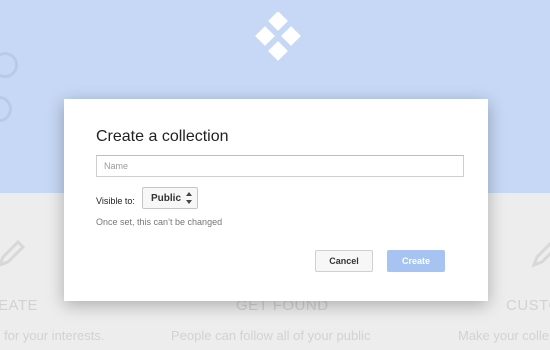 Image resolution: width=550 pixels, height=350 pixels. I want to click on feature-heading: CUSTO, so click(528, 305).